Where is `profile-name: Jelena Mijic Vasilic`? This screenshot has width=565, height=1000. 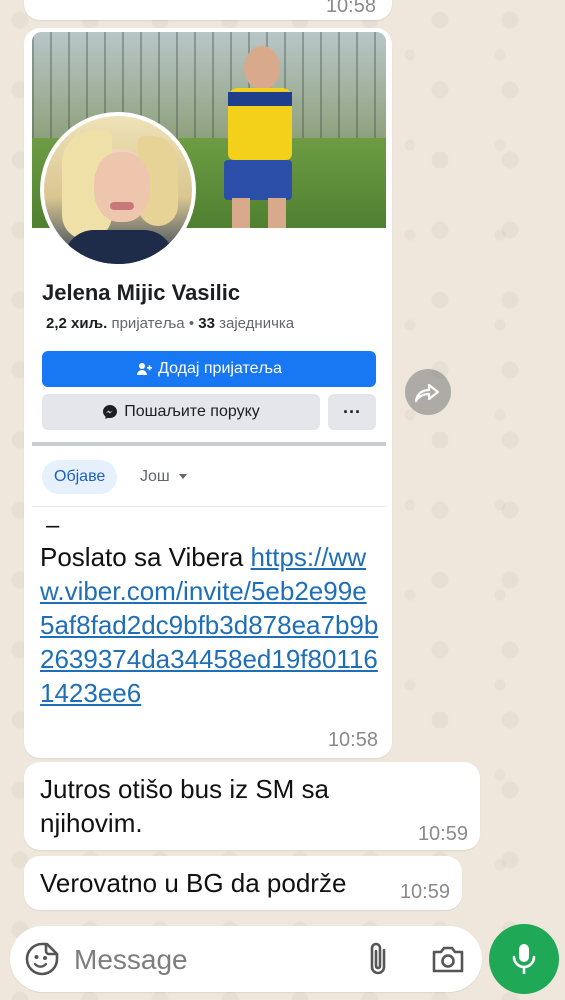
profile-name: Jelena Mijic Vasilic is located at coordinates (141, 292).